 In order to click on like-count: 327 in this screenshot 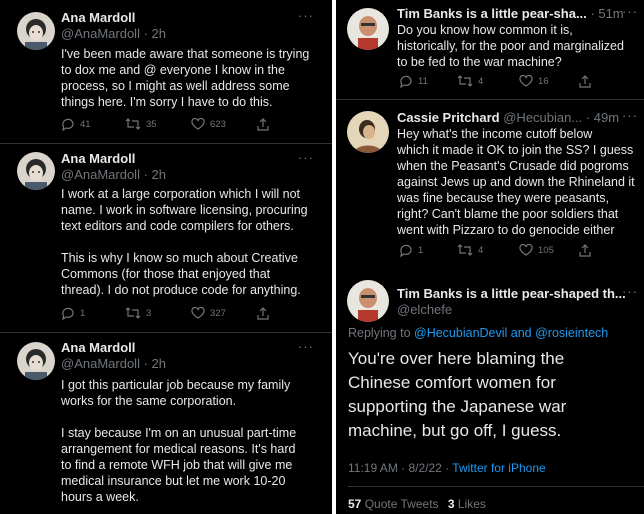, I will do `click(218, 313)`.